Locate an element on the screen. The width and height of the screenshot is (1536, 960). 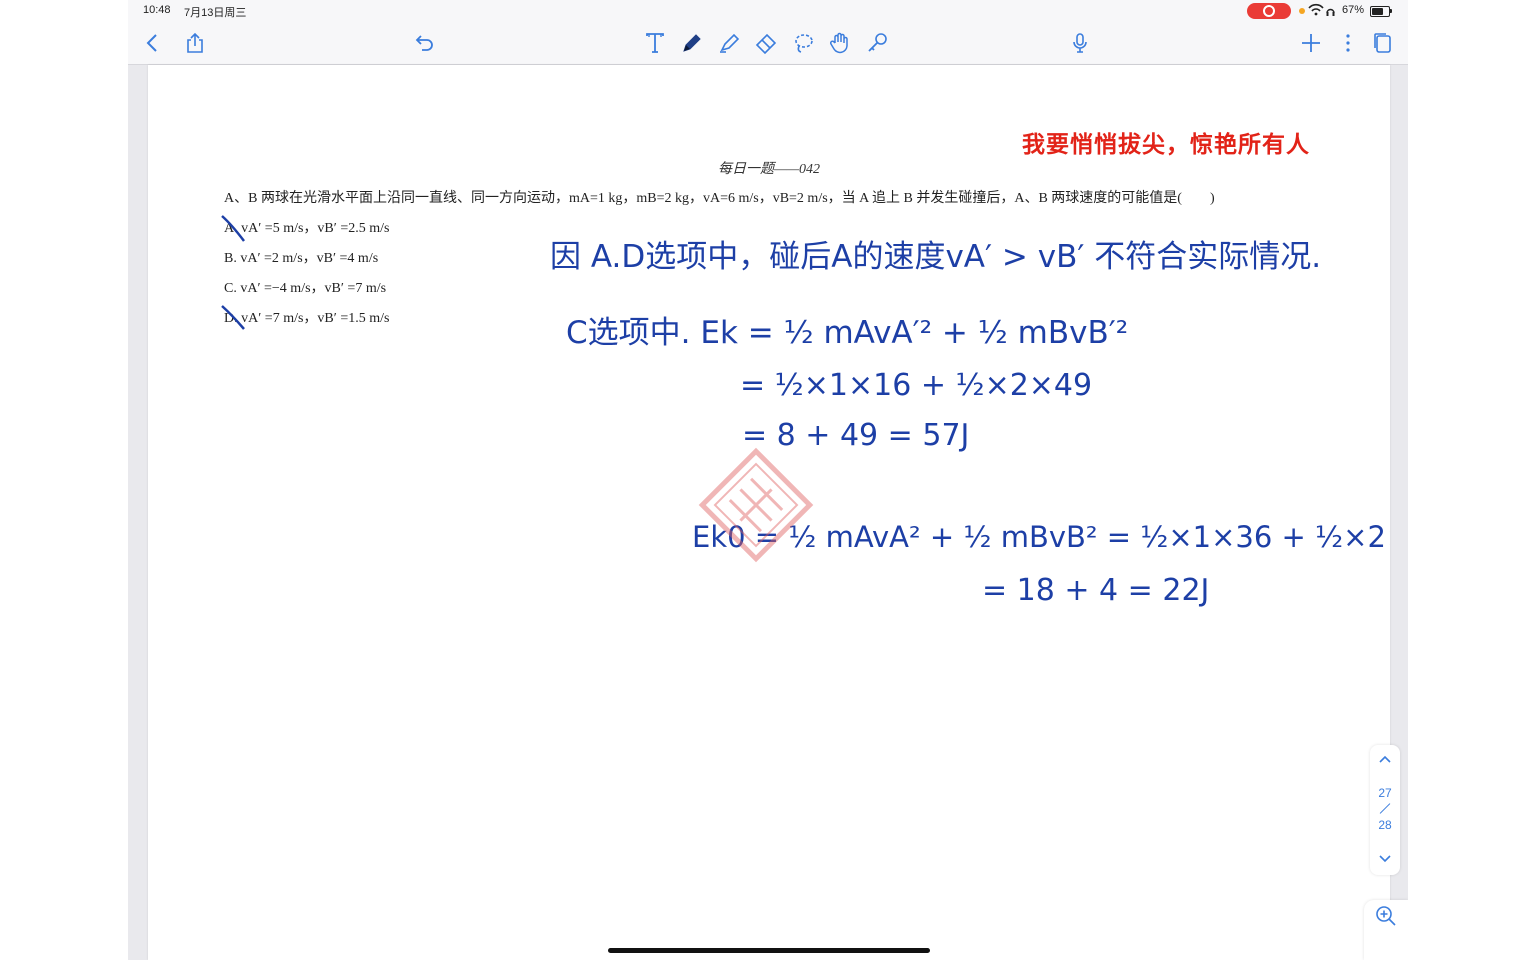
pen-tool-icon is located at coordinates (692, 43).